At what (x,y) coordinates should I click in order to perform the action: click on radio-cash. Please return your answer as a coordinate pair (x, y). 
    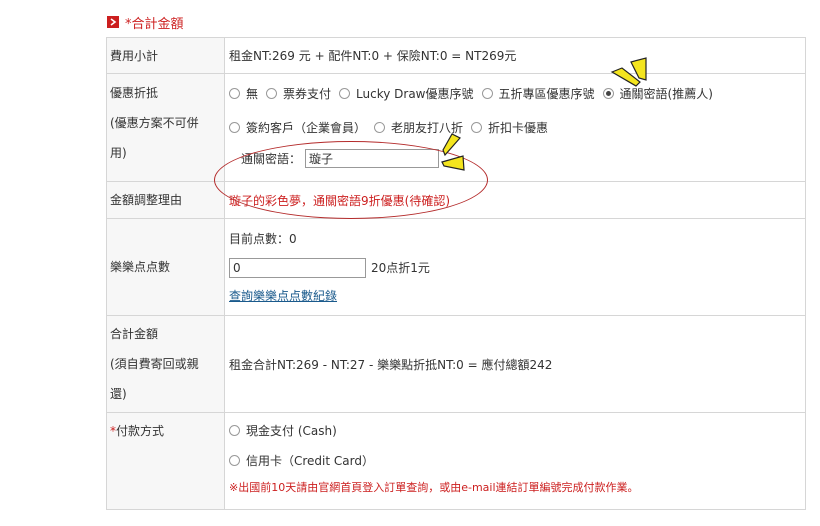
    Looking at the image, I should click on (234, 430).